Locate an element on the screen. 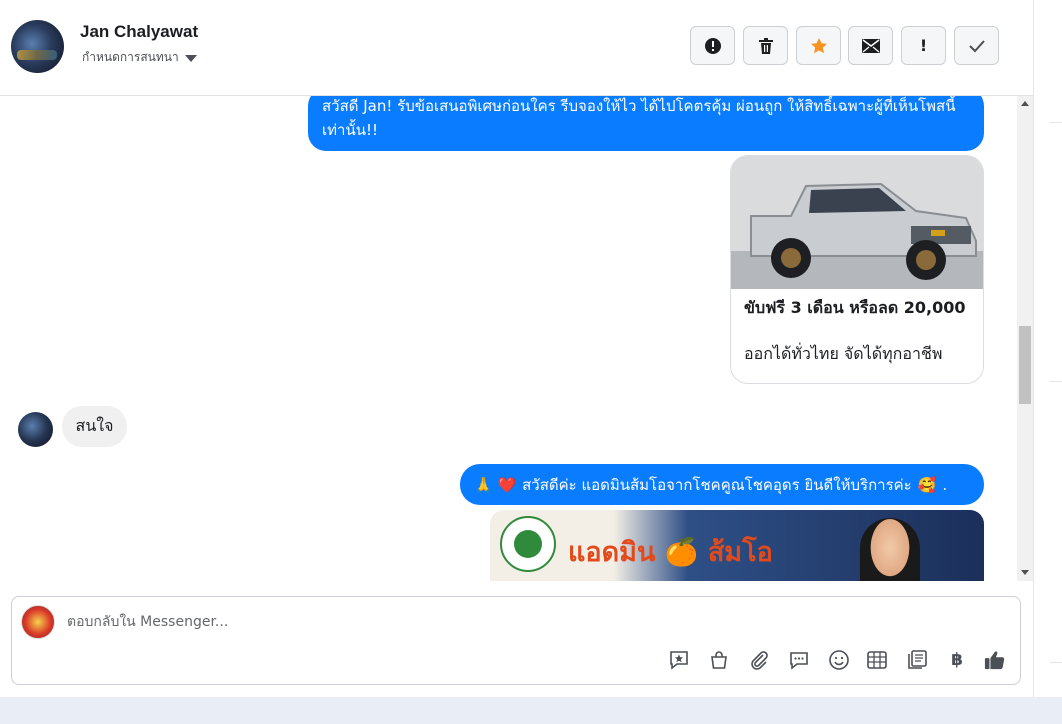 This screenshot has height=724, width=1062. status-label: กำหนดการสนทนา is located at coordinates (130, 57).